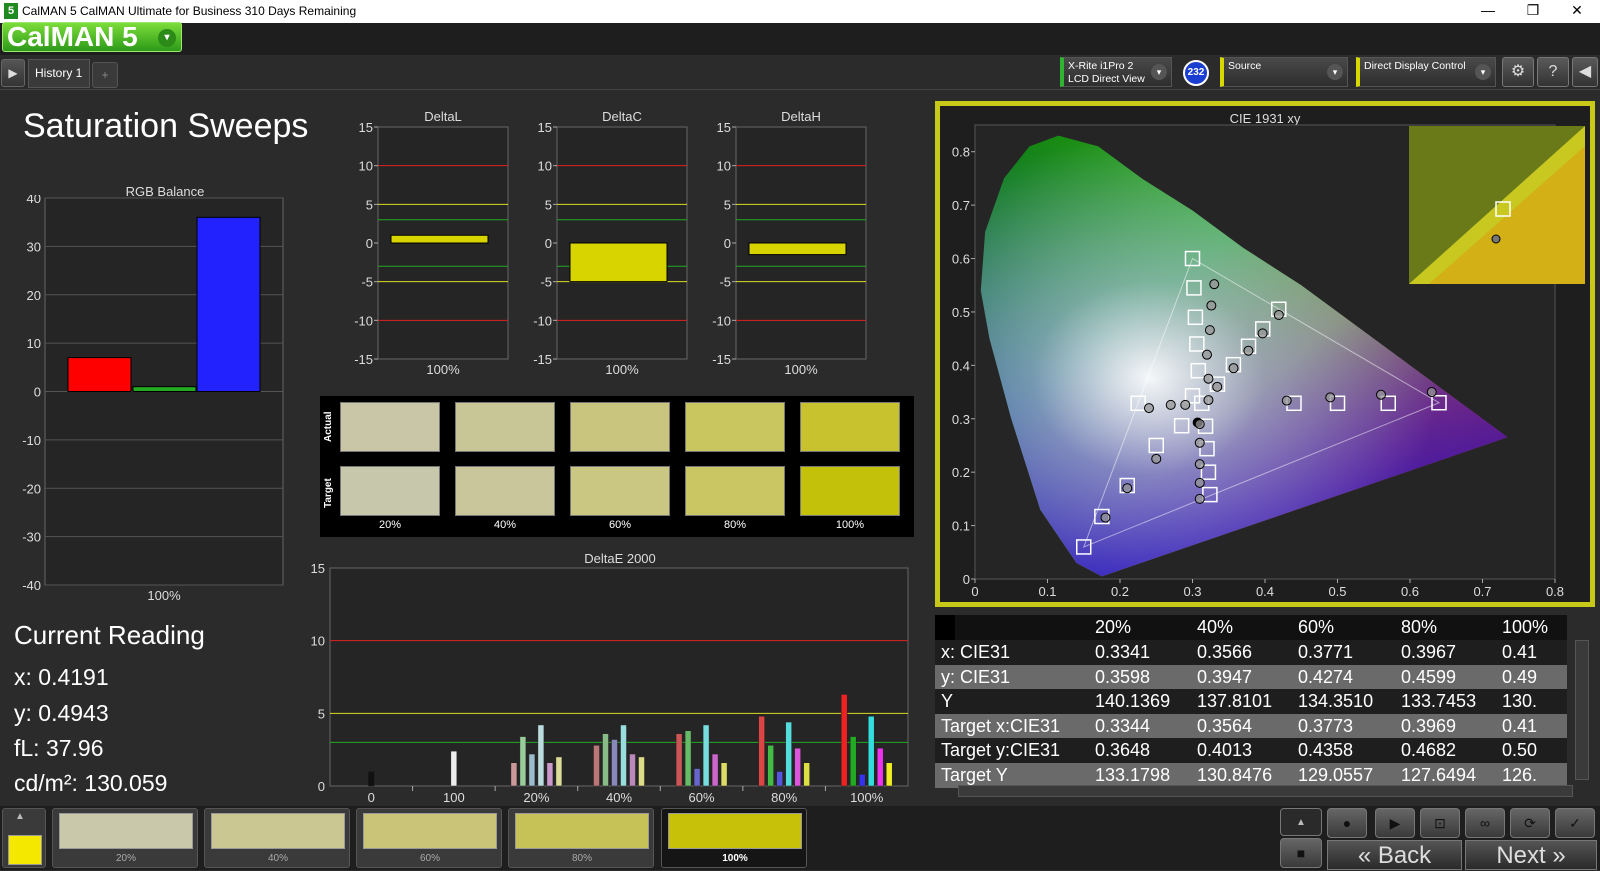 This screenshot has height=871, width=1600. I want to click on table-row: y: CIE31 0.3598 0.3947 0.4274 0.4599 0.49, so click(1251, 677).